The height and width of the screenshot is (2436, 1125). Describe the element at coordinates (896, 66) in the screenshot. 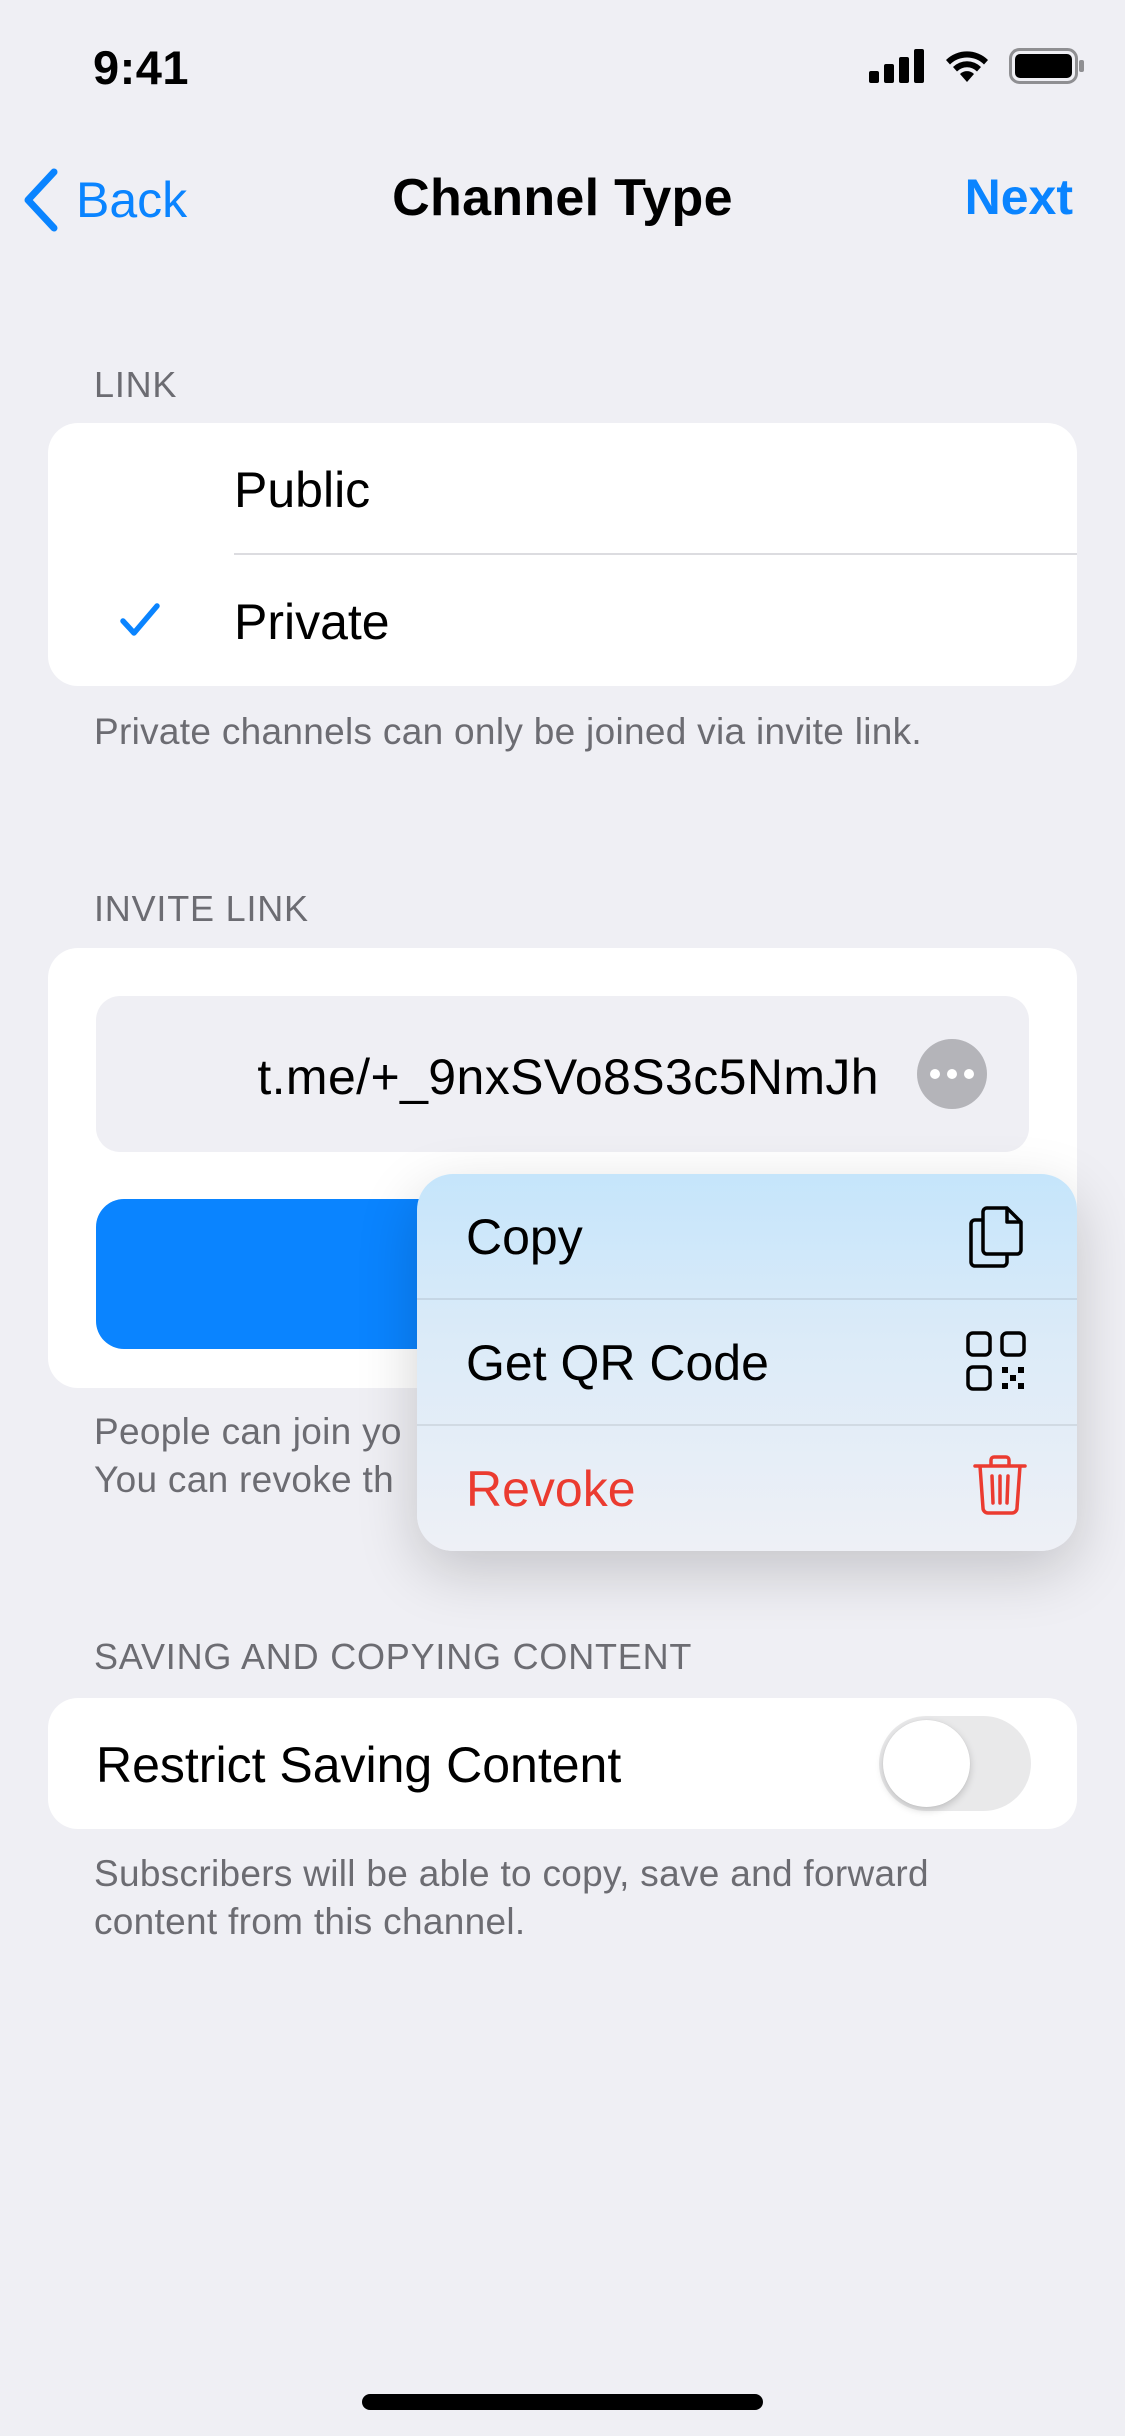

I see `cellular-signal-icon` at that location.